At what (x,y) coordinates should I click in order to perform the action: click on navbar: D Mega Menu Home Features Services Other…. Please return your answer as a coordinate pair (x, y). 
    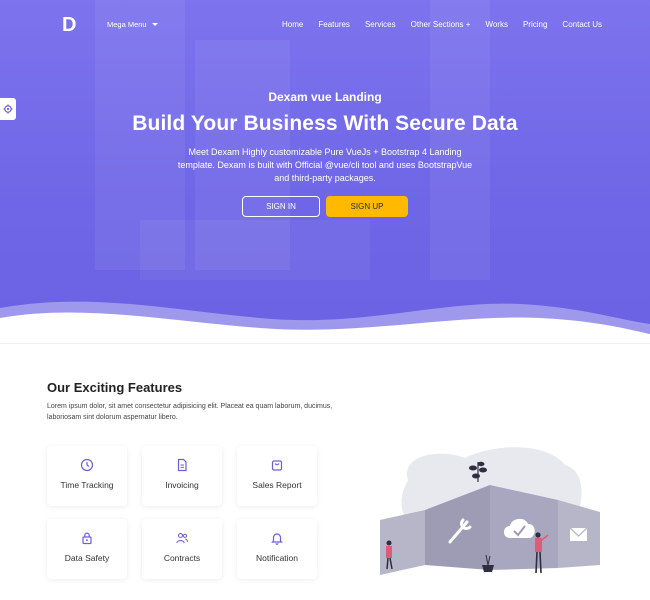
    Looking at the image, I should click on (325, 26).